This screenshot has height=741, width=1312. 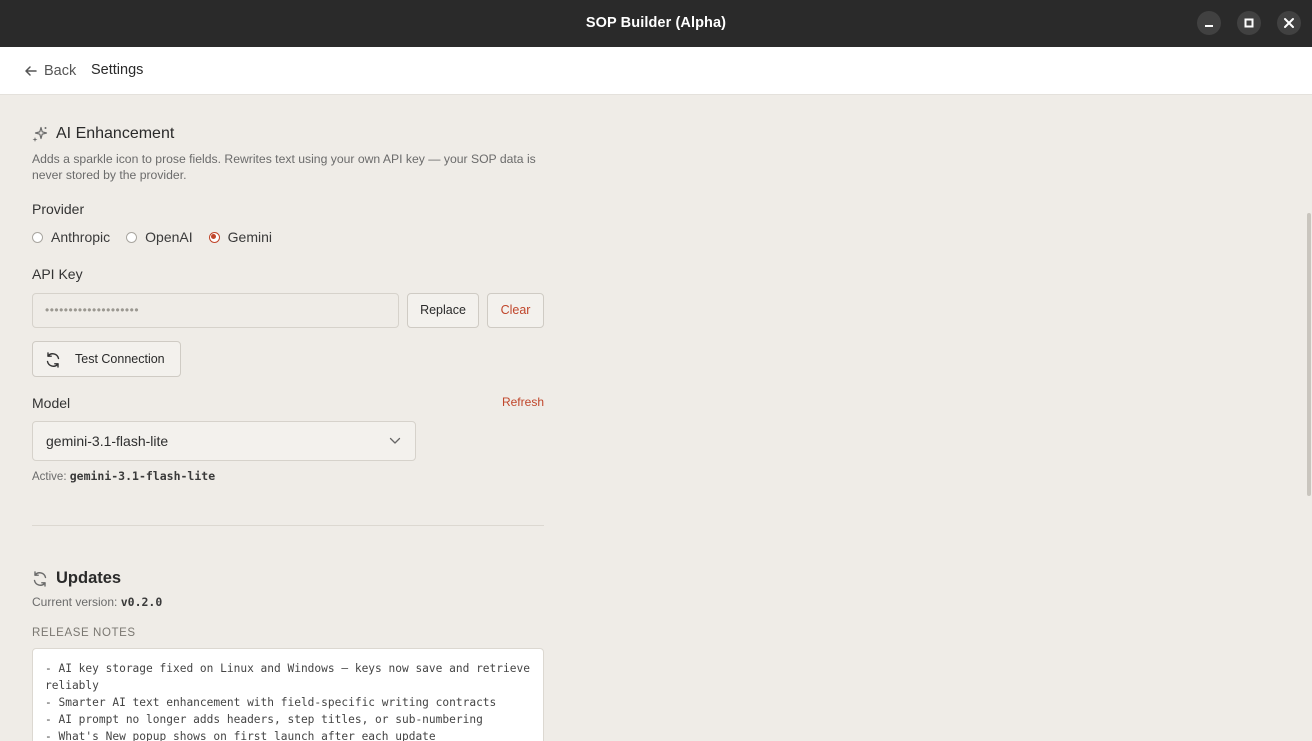 I want to click on ai-section-header: AI Enhancement, so click(x=103, y=134).